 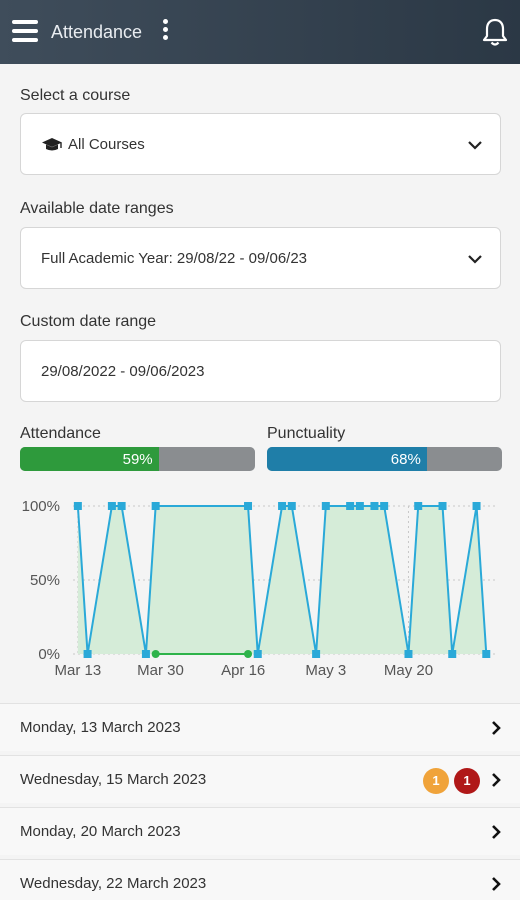 I want to click on punctuality-bar: 68%, so click(x=384, y=459).